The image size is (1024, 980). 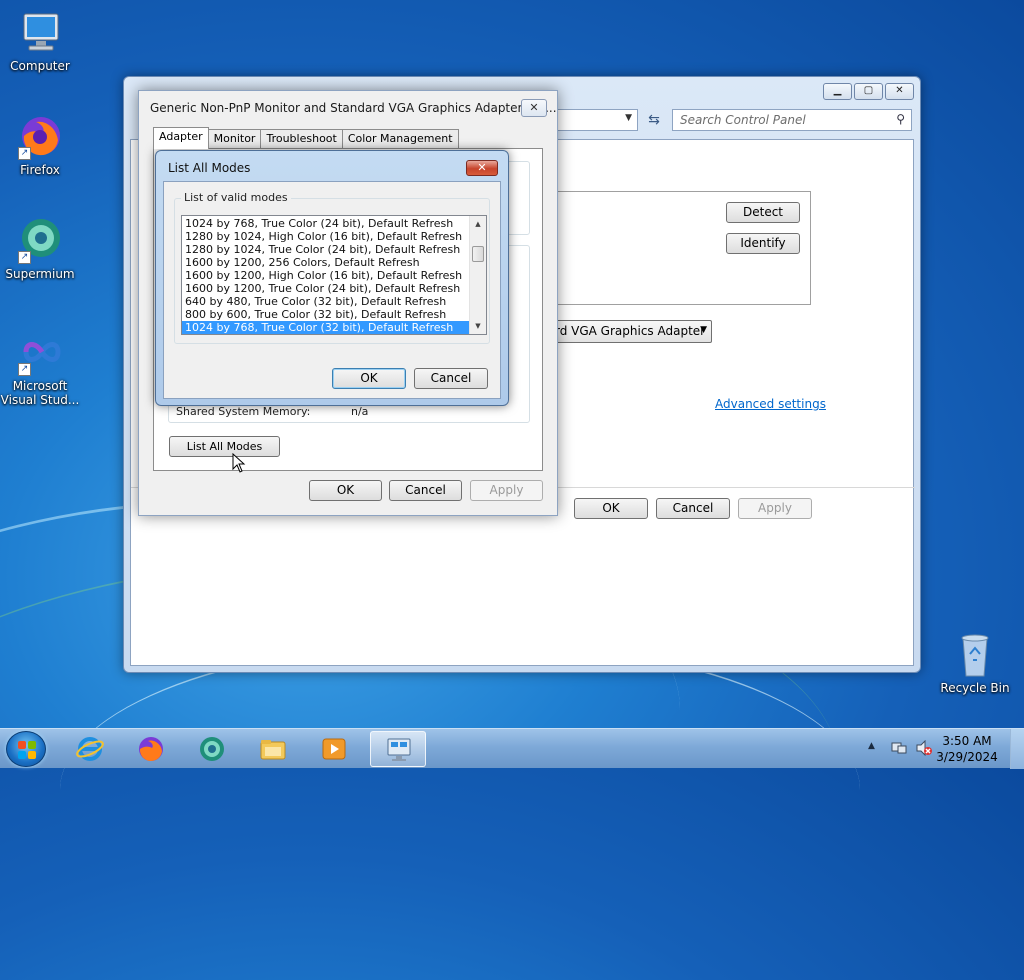 I want to click on taskbar-display-settings, so click(x=398, y=749).